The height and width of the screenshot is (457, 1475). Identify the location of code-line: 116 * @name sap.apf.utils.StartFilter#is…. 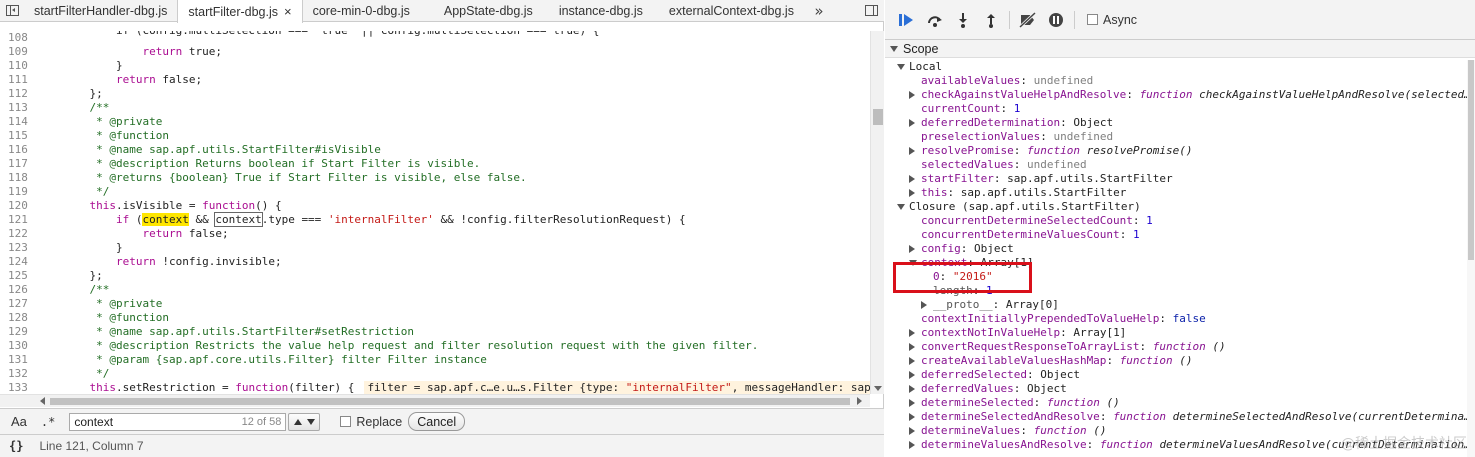
(435, 150).